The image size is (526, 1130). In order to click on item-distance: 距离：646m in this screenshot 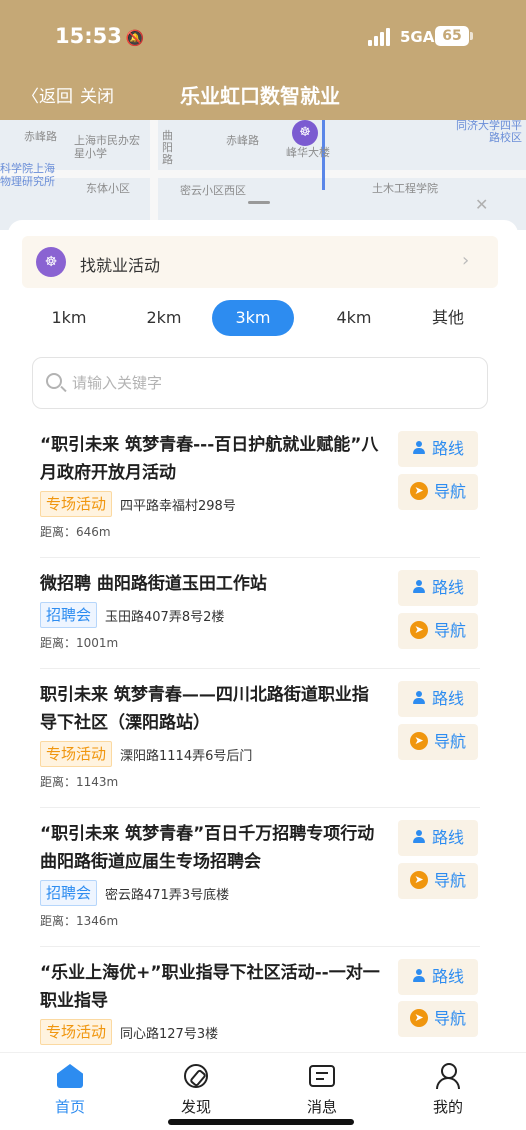, I will do `click(75, 532)`.